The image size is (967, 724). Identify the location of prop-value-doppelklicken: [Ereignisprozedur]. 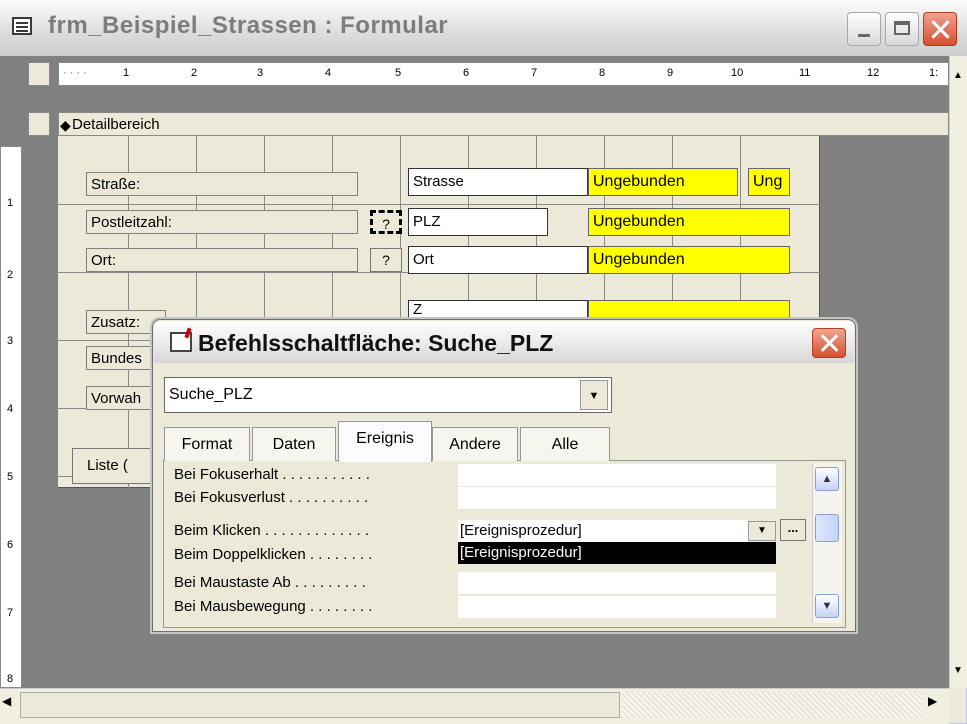
(617, 553).